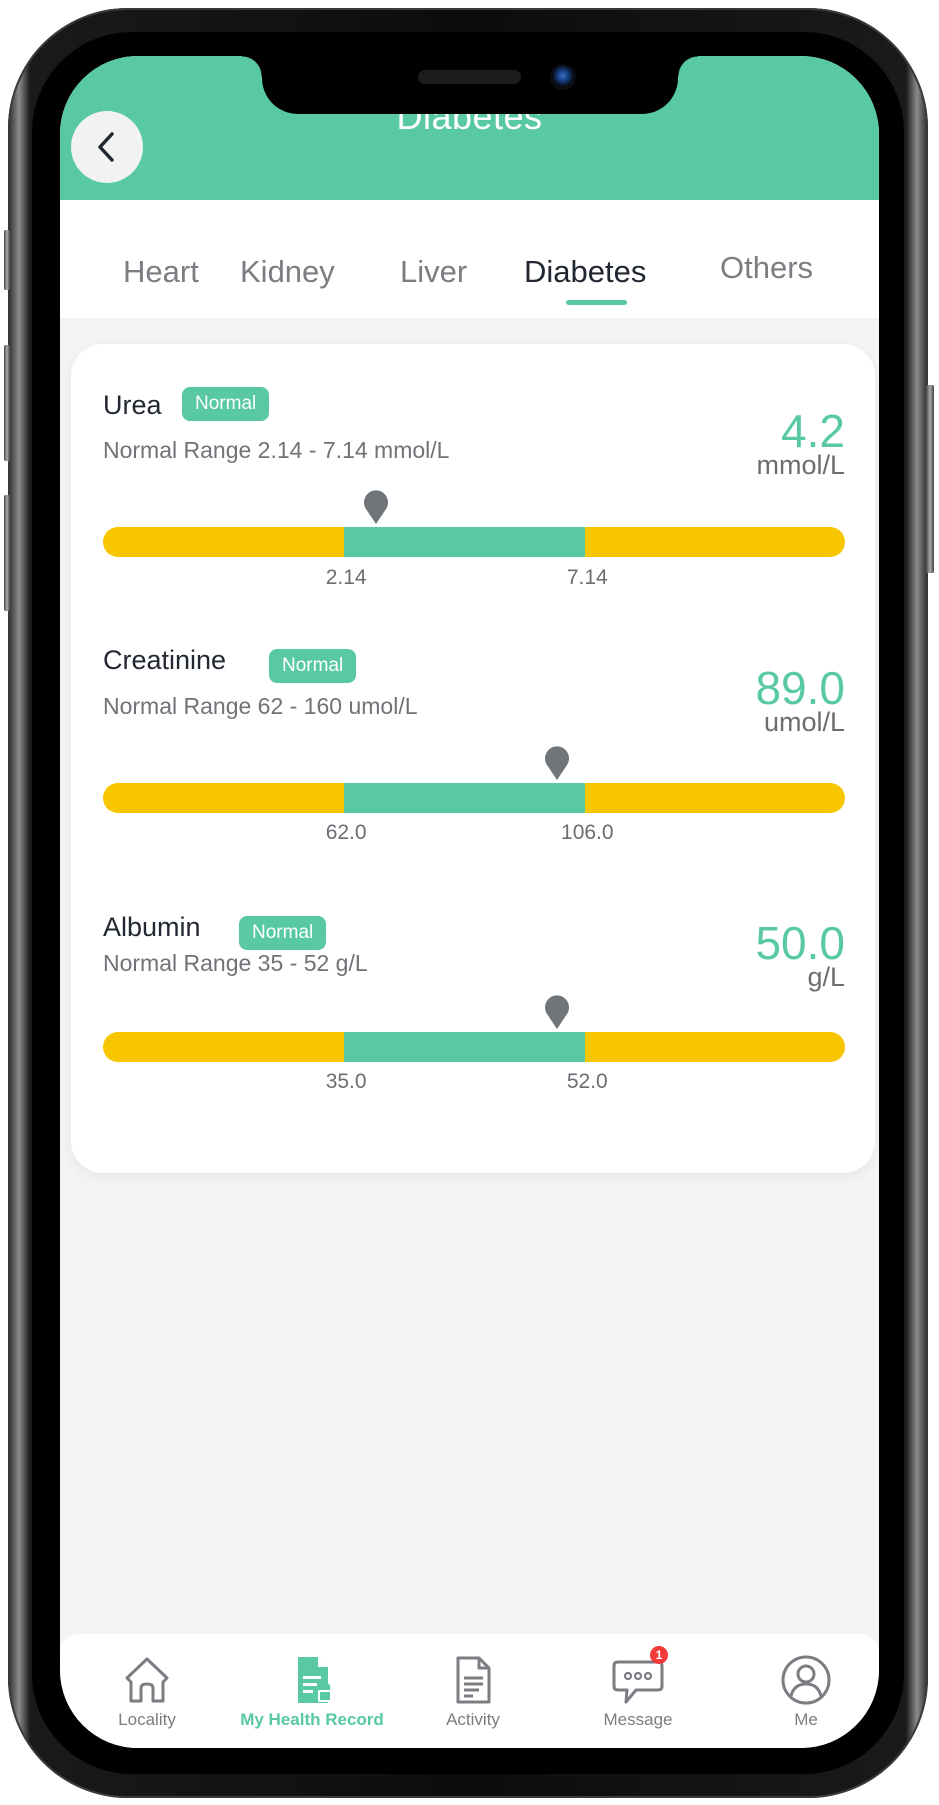 The image size is (939, 1805). I want to click on range-low-label: 2.14, so click(346, 577).